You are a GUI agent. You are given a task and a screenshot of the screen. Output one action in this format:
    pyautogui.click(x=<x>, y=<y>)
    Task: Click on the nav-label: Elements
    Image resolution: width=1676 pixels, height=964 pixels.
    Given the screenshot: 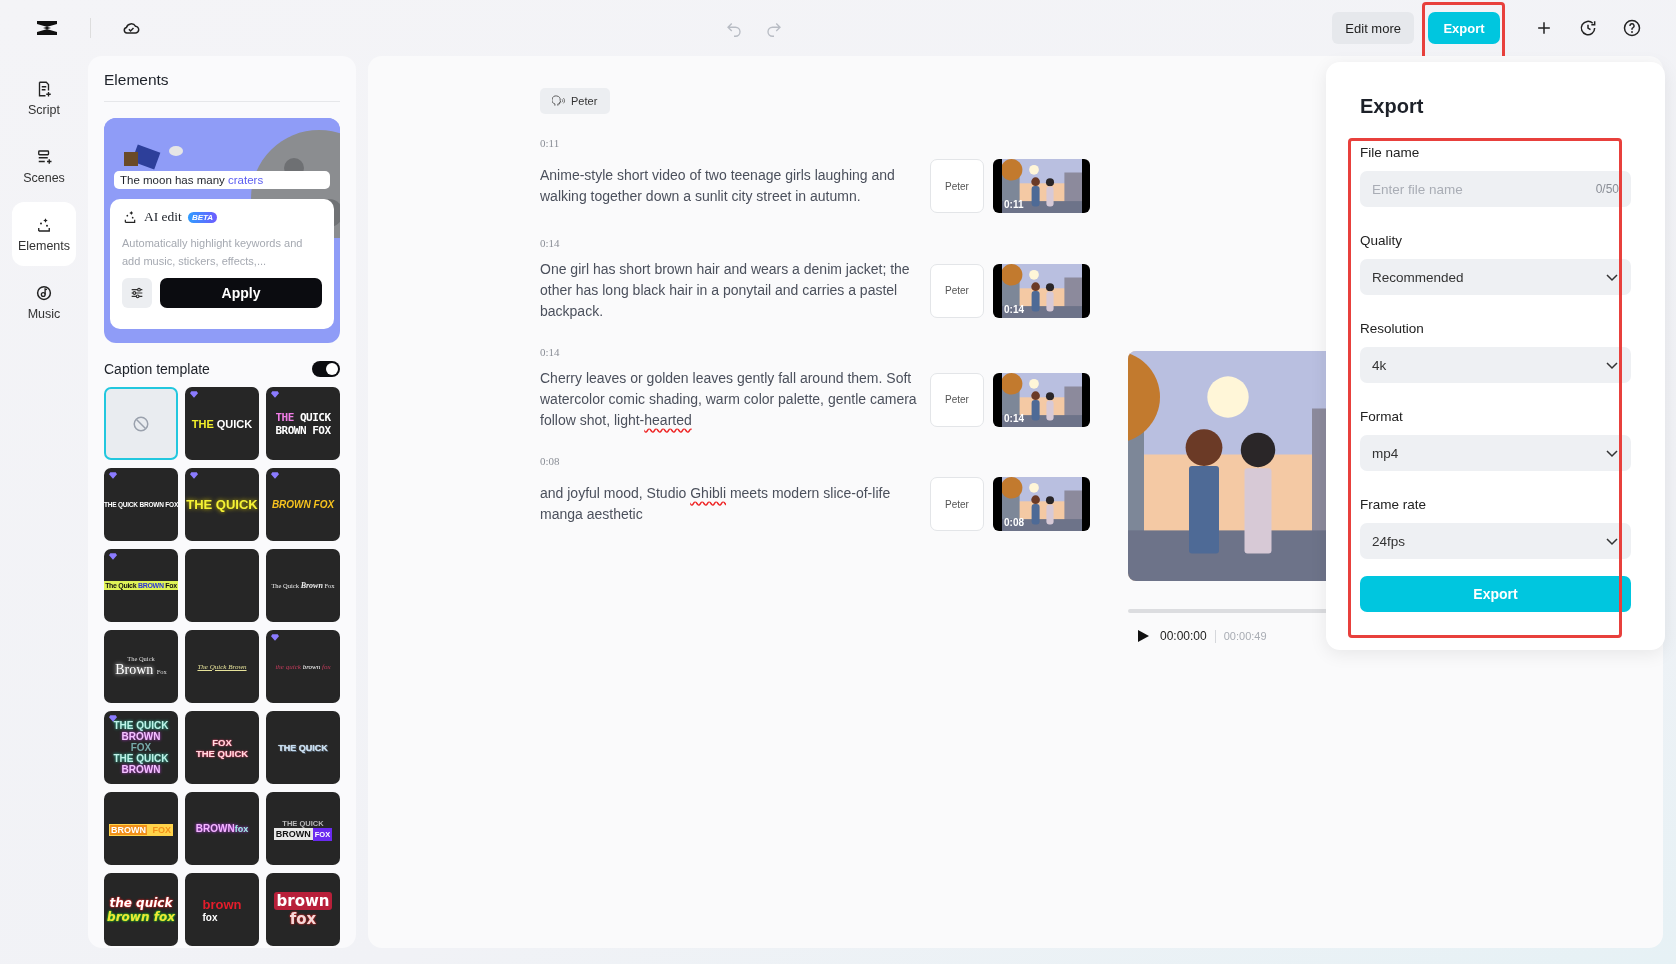 What is the action you would take?
    pyautogui.click(x=44, y=245)
    